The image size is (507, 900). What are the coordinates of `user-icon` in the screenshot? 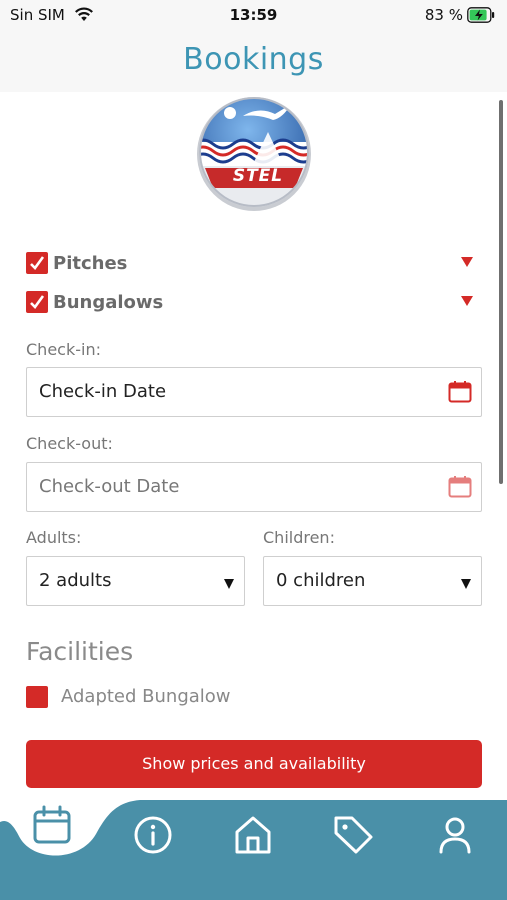 It's located at (455, 835).